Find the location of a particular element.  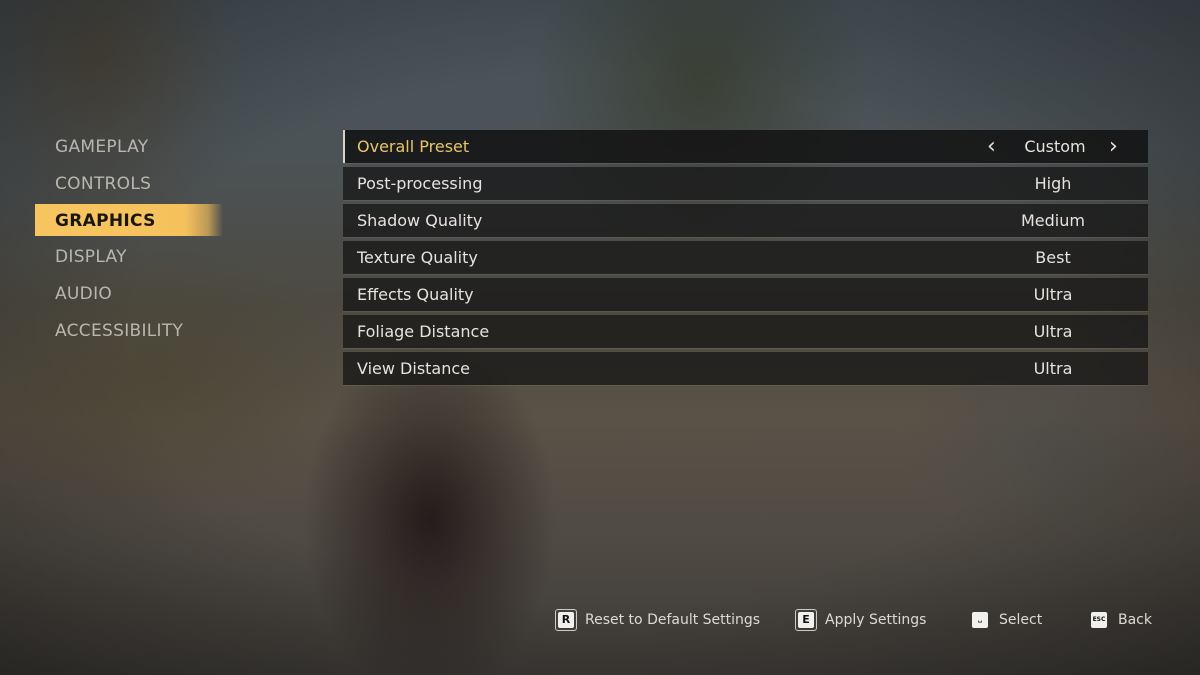

setting-row-foliage-distance: Foliage Distance Ultra is located at coordinates (745, 331).